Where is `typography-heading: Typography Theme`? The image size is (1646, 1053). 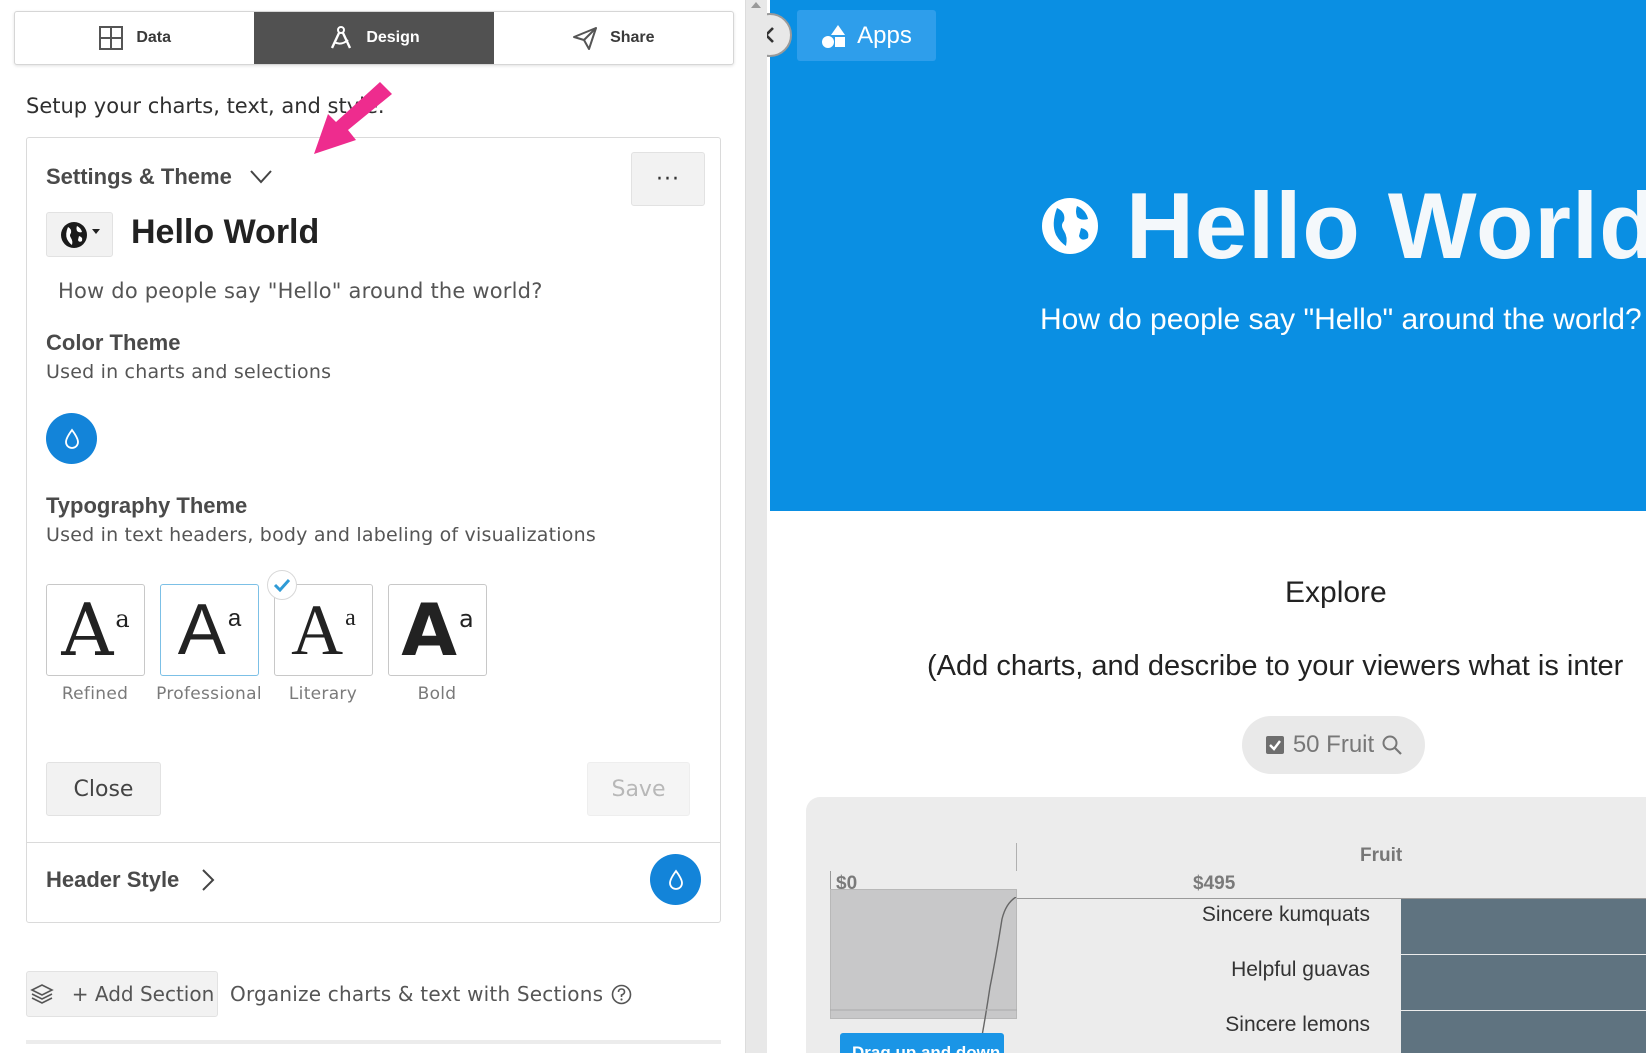 typography-heading: Typography Theme is located at coordinates (147, 505).